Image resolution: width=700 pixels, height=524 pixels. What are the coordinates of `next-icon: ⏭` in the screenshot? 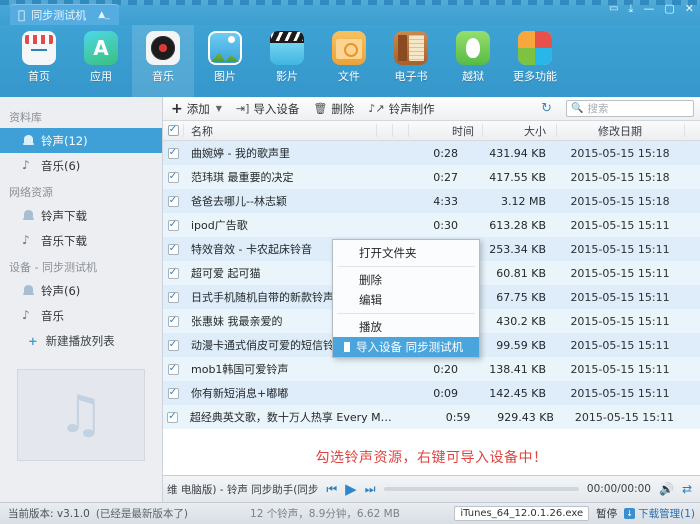 It's located at (370, 489).